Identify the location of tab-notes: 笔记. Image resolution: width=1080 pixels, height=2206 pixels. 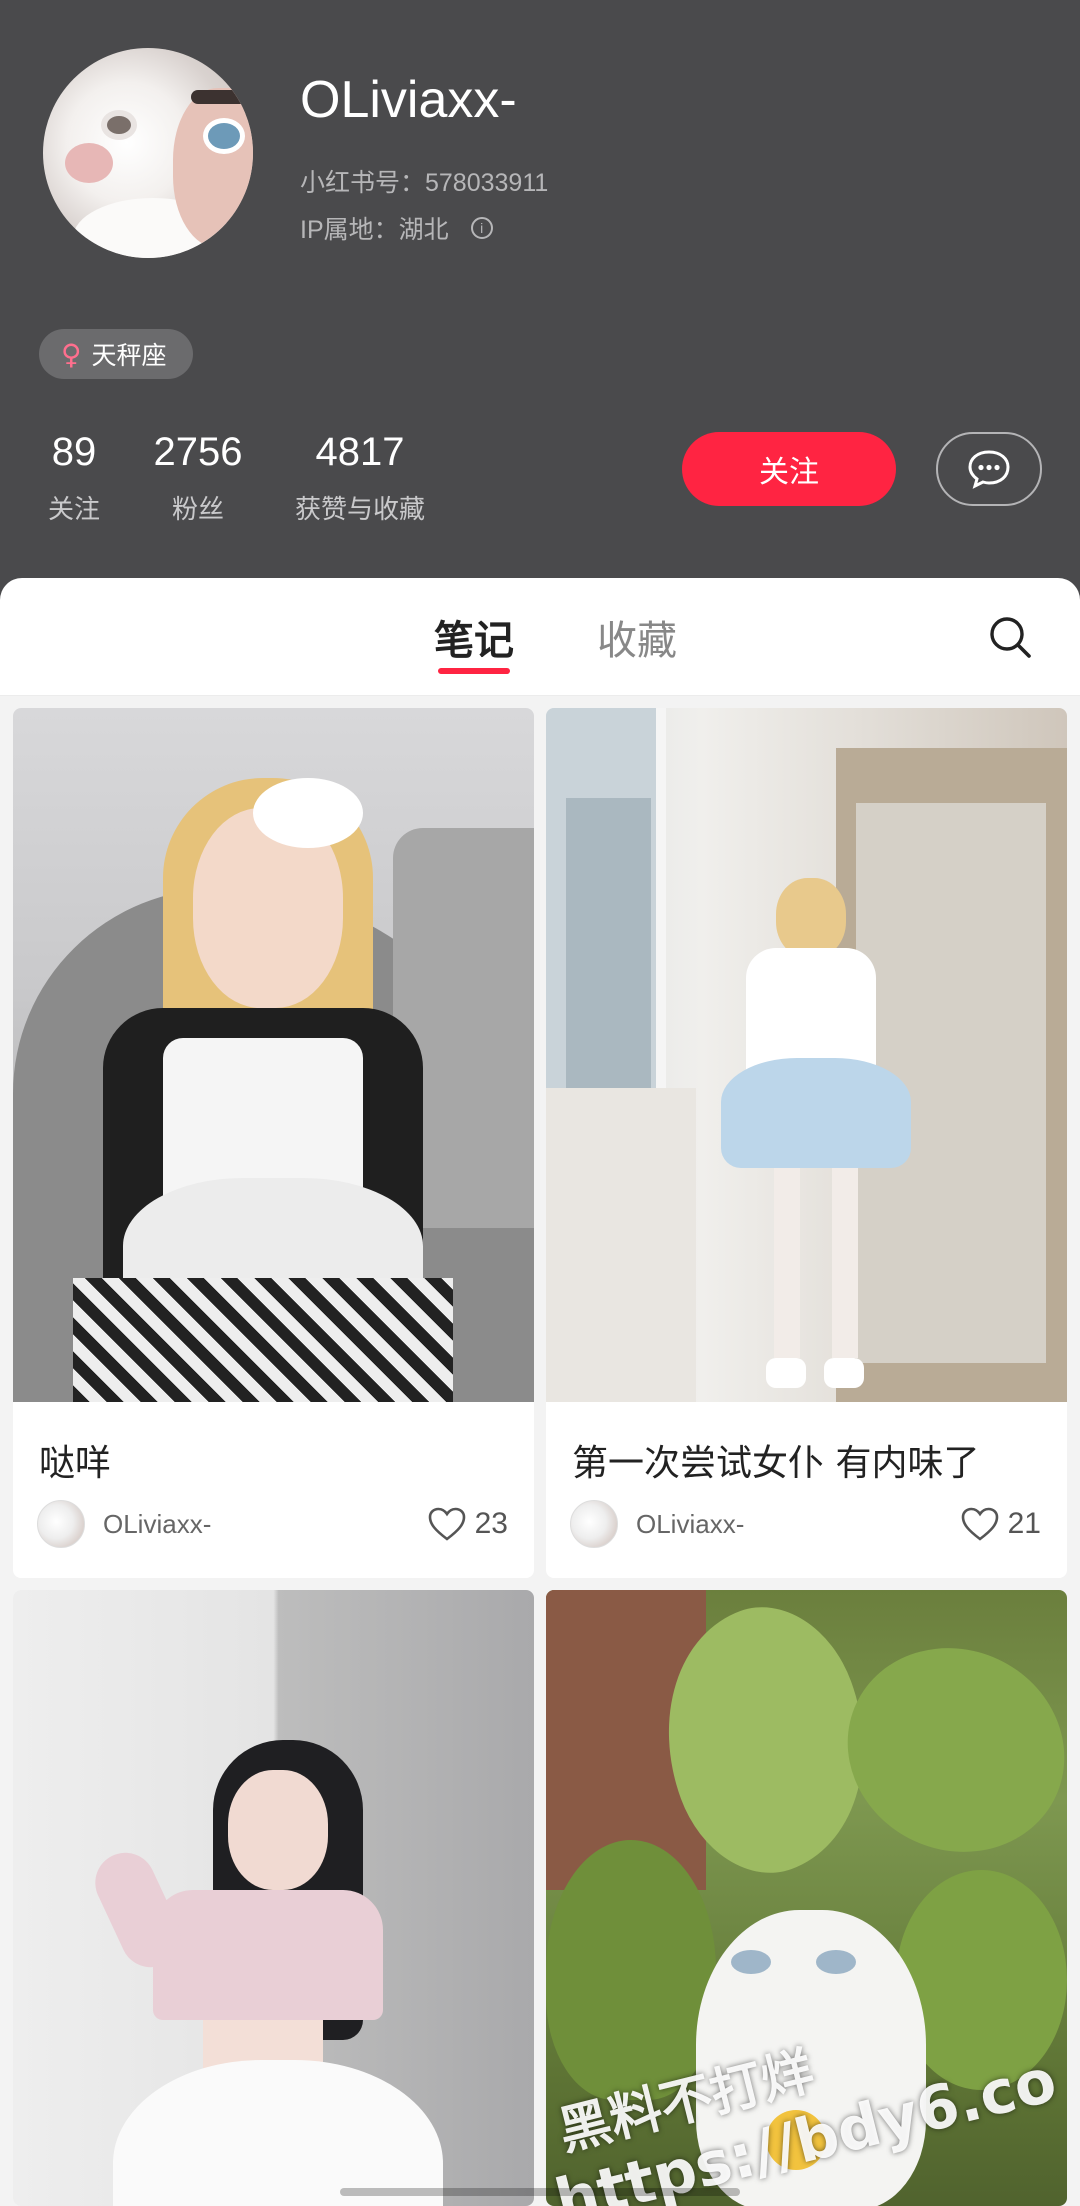
(474, 637).